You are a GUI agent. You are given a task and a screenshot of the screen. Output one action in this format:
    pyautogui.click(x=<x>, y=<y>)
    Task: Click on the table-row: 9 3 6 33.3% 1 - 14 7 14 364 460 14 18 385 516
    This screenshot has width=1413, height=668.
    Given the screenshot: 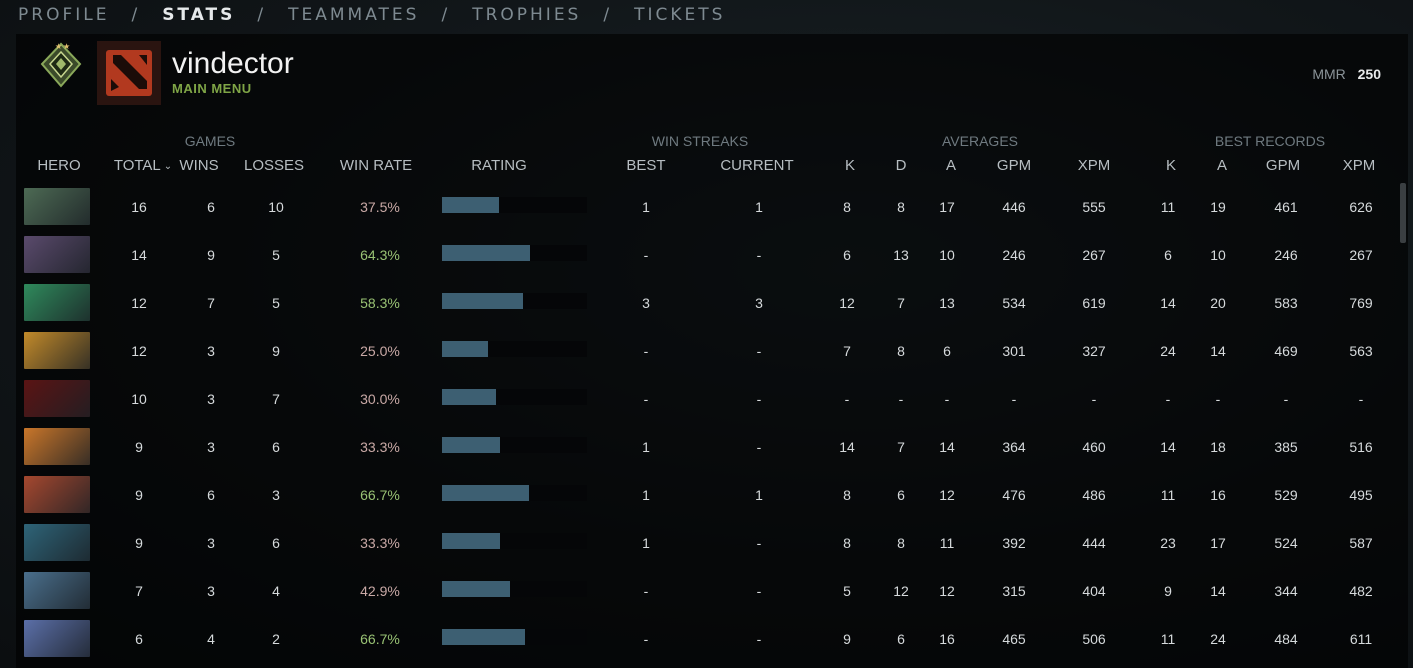 What is the action you would take?
    pyautogui.click(x=706, y=447)
    